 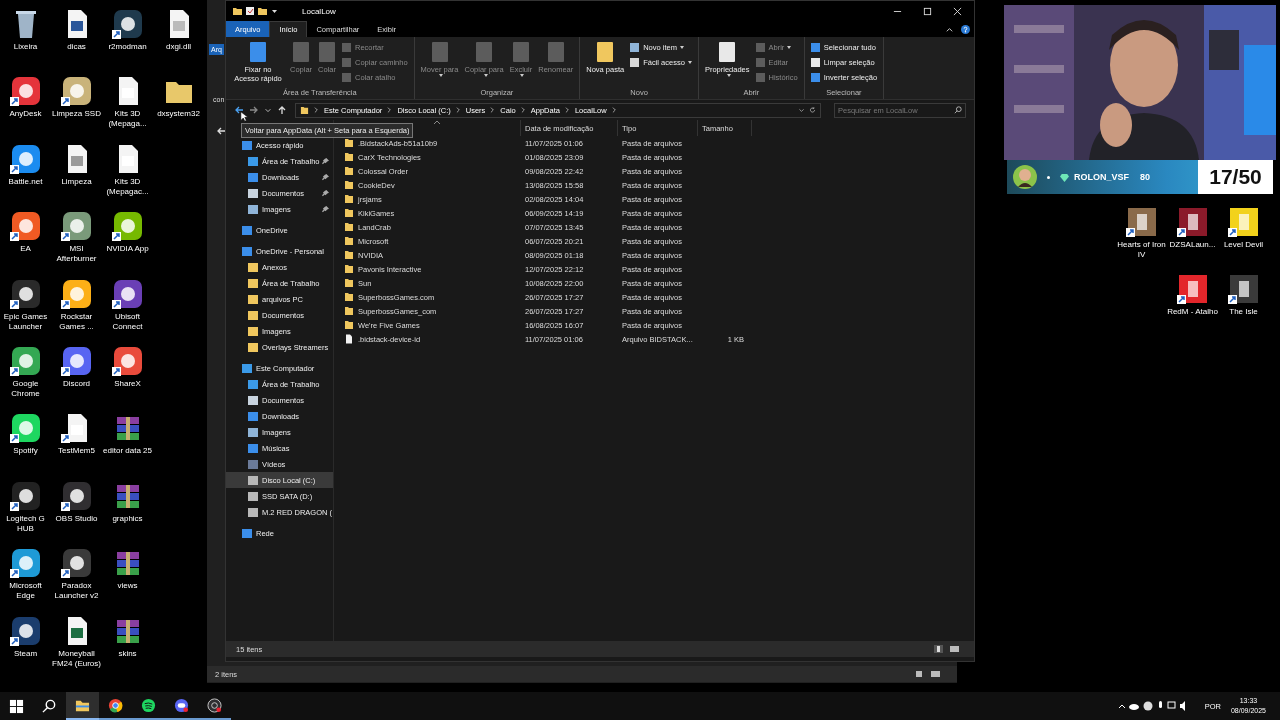 What do you see at coordinates (76, 518) in the screenshot?
I see `icon-label: OBS Studio` at bounding box center [76, 518].